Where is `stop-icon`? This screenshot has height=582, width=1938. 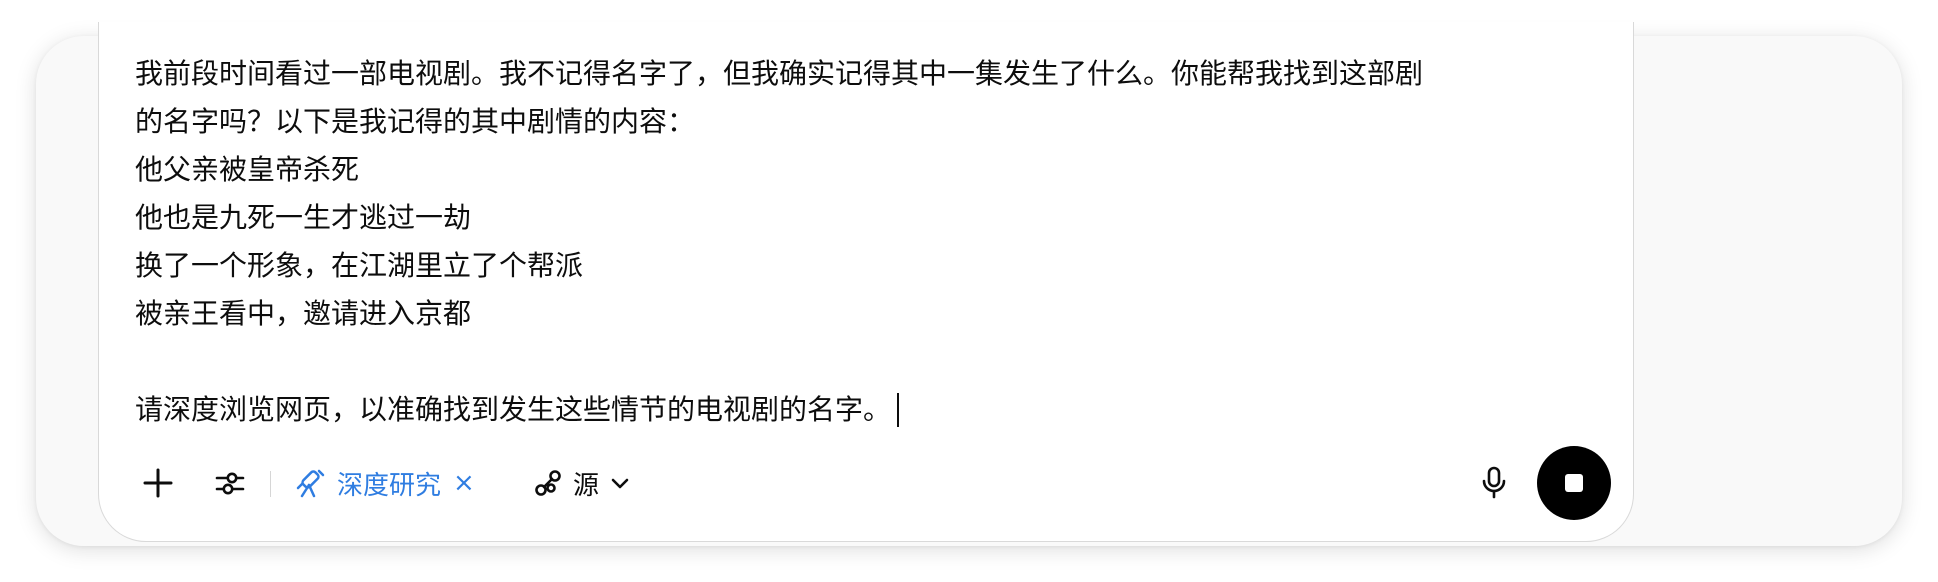
stop-icon is located at coordinates (1574, 483).